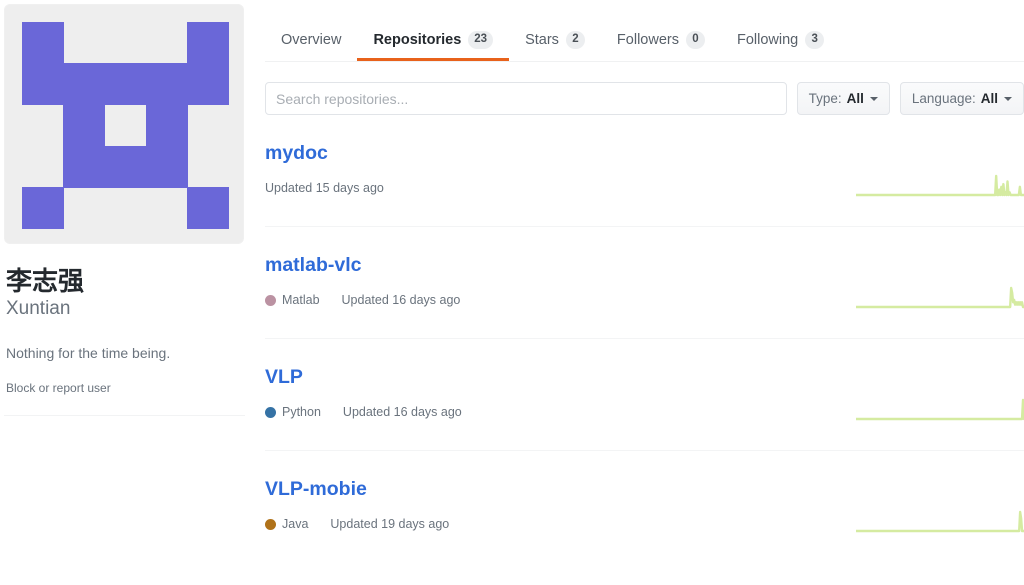 This screenshot has width=1024, height=585. I want to click on repository-info: VLP-mobie Java Updated 19 days ago, so click(560, 503).